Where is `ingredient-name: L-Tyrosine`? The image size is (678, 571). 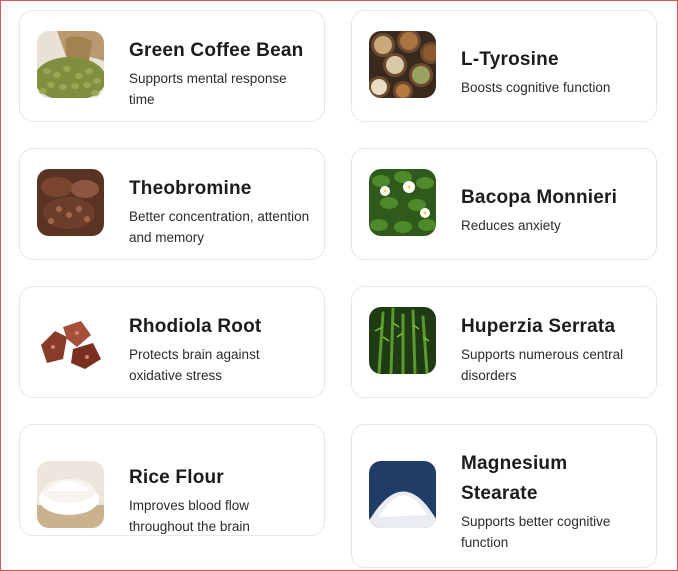 ingredient-name: L-Tyrosine is located at coordinates (510, 59).